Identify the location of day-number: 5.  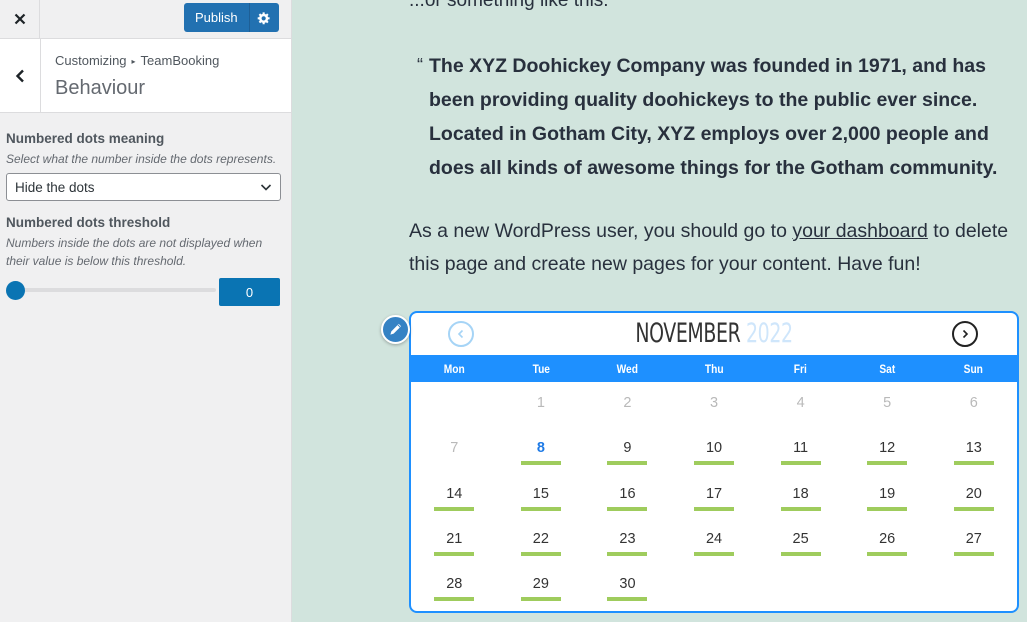
(887, 403).